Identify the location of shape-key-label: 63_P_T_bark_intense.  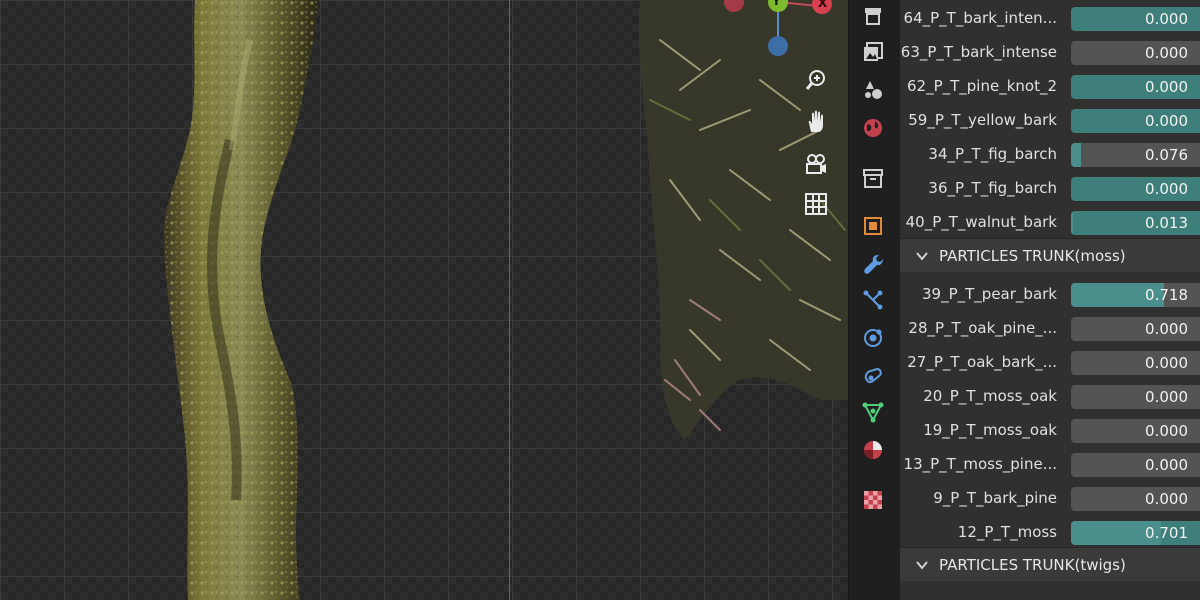
(978, 52).